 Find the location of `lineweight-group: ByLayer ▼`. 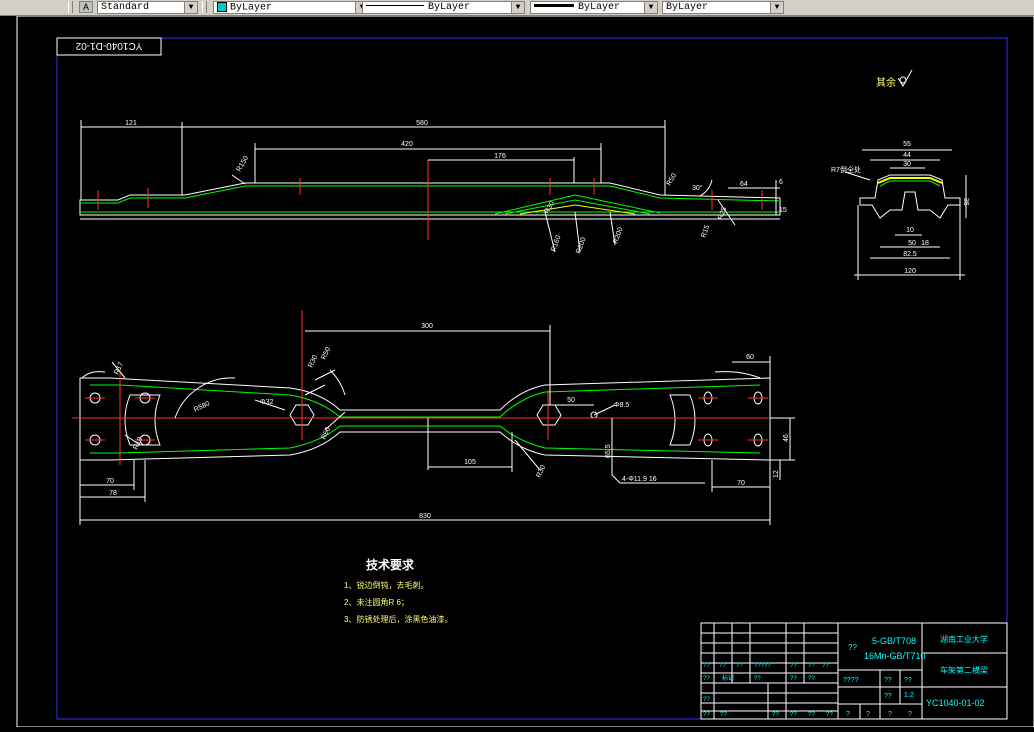

lineweight-group: ByLayer ▼ is located at coordinates (594, 7).